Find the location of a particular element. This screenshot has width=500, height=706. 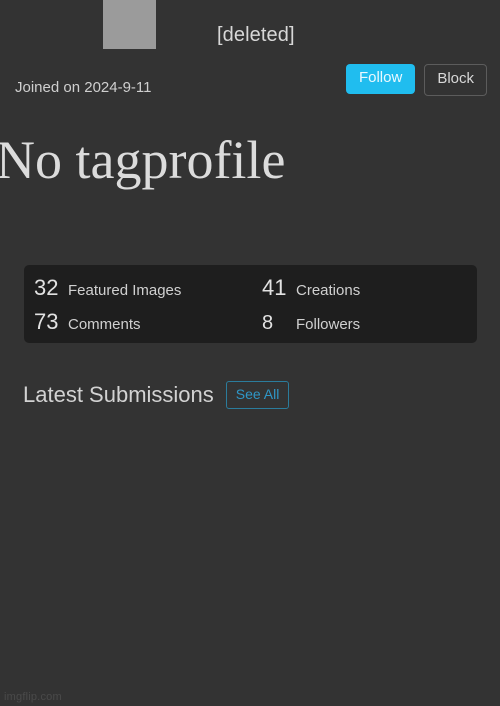

stat-creations: 41 Creations is located at coordinates (311, 288).